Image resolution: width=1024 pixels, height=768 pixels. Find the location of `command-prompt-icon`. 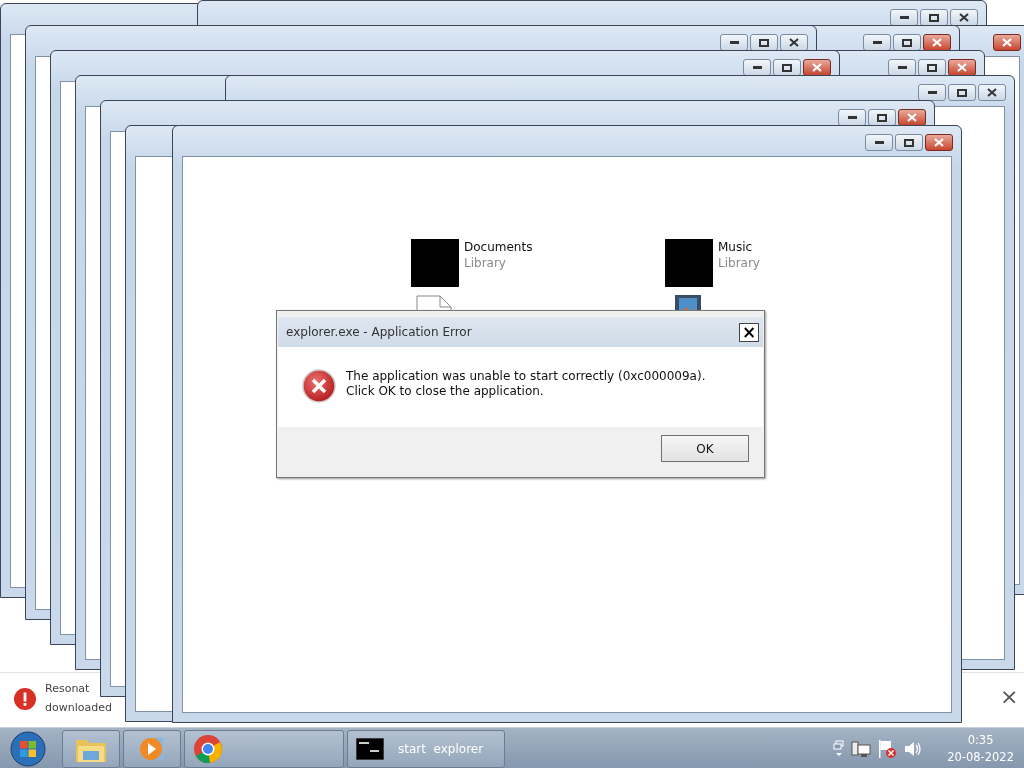

command-prompt-icon is located at coordinates (370, 748).